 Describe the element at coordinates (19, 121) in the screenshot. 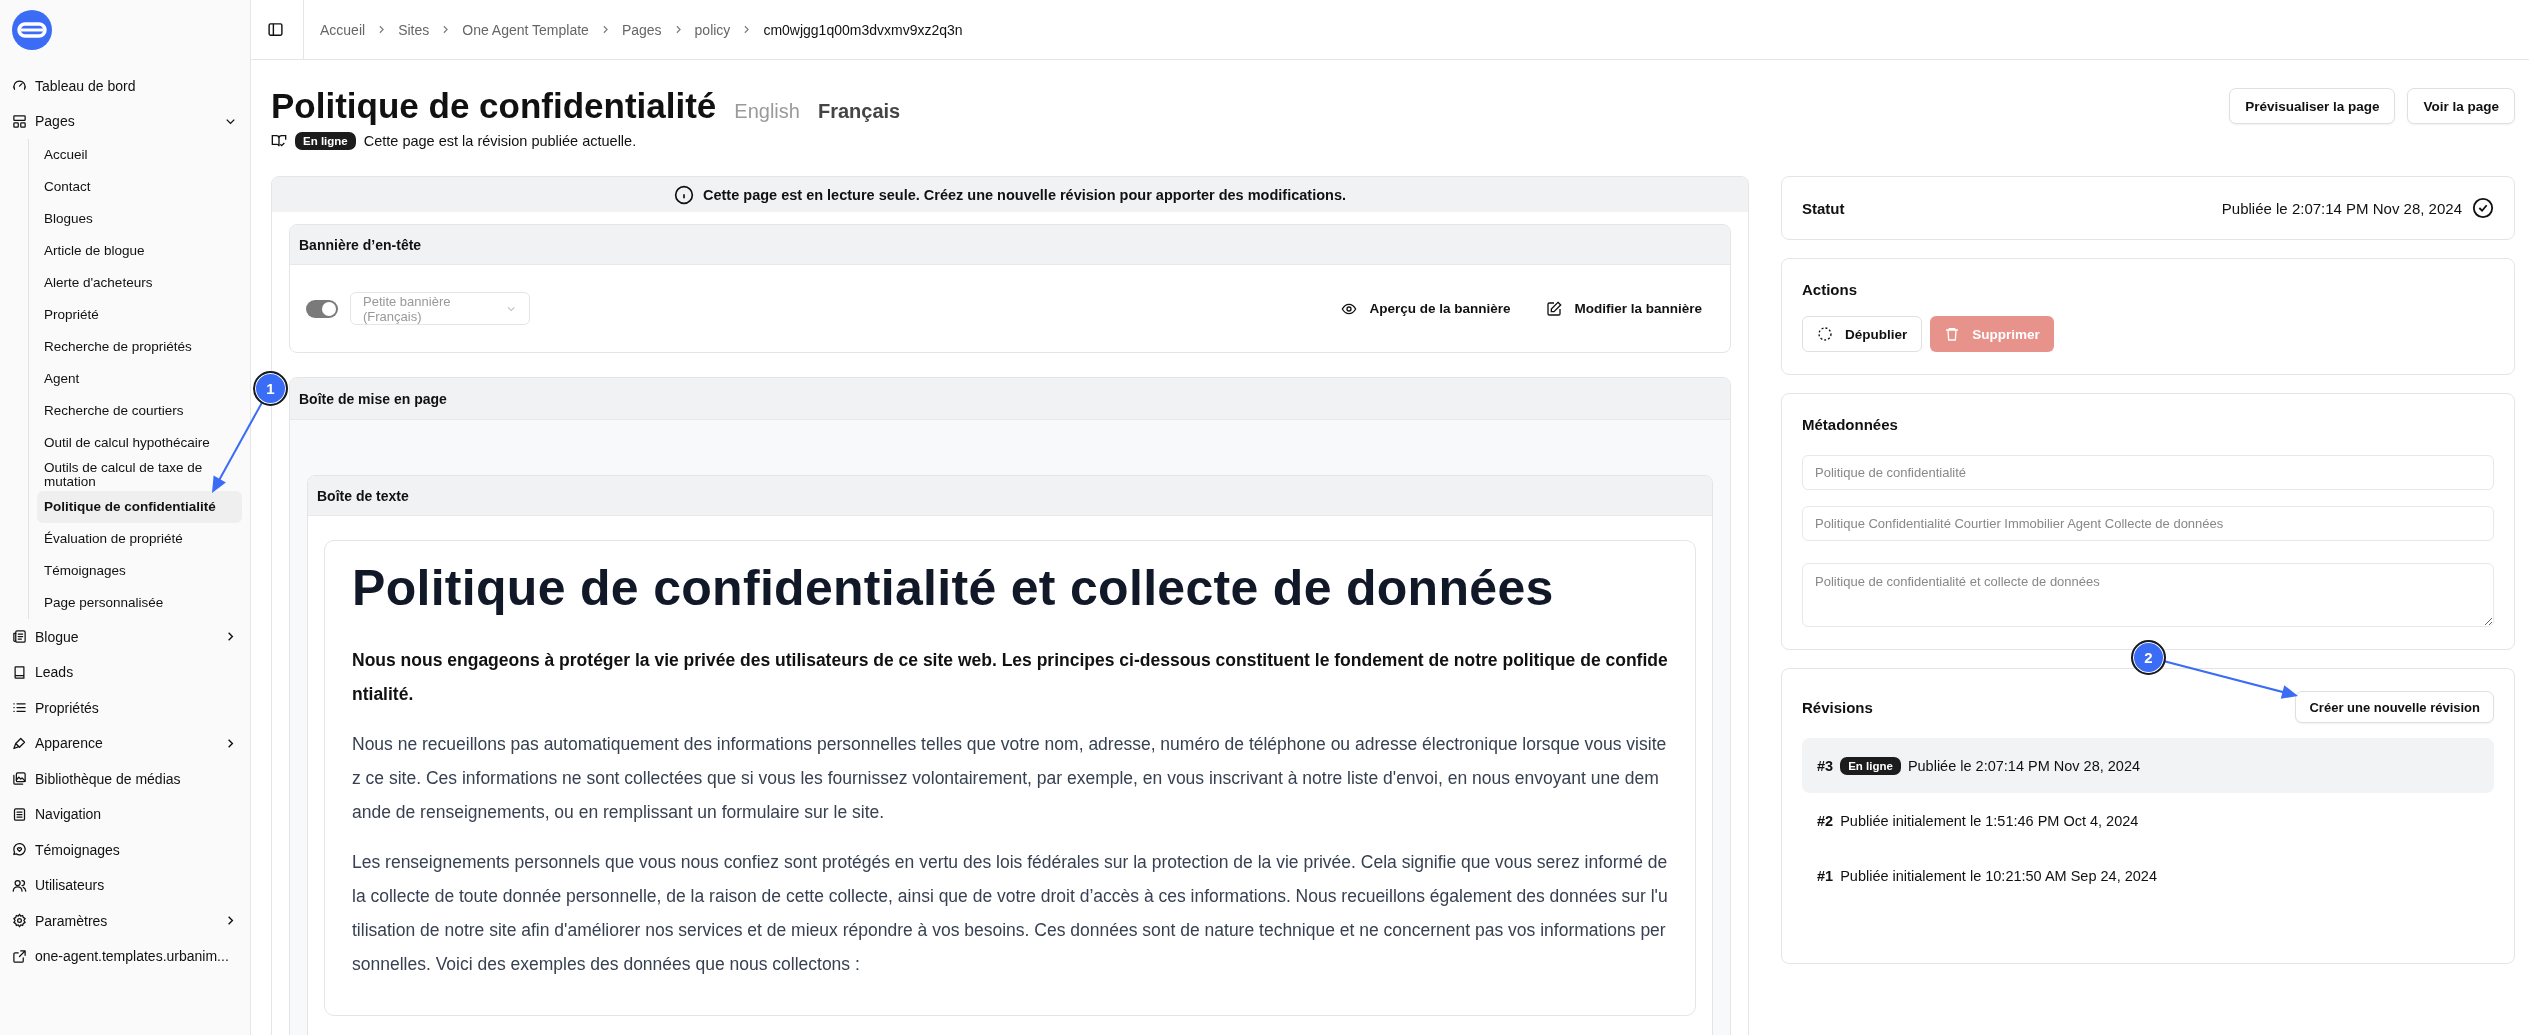

I see `layout-icon` at that location.